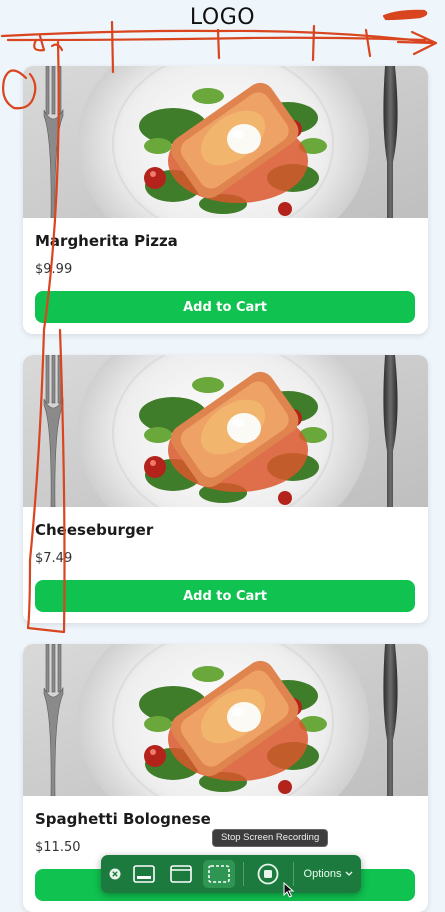 This screenshot has width=445, height=912. Describe the element at coordinates (268, 874) in the screenshot. I see `stop-recording-icon` at that location.